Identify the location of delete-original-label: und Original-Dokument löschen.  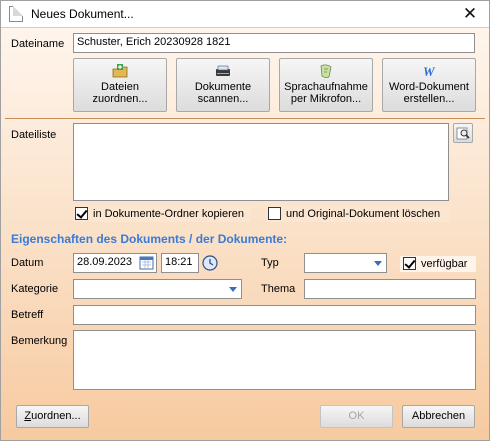
(363, 214).